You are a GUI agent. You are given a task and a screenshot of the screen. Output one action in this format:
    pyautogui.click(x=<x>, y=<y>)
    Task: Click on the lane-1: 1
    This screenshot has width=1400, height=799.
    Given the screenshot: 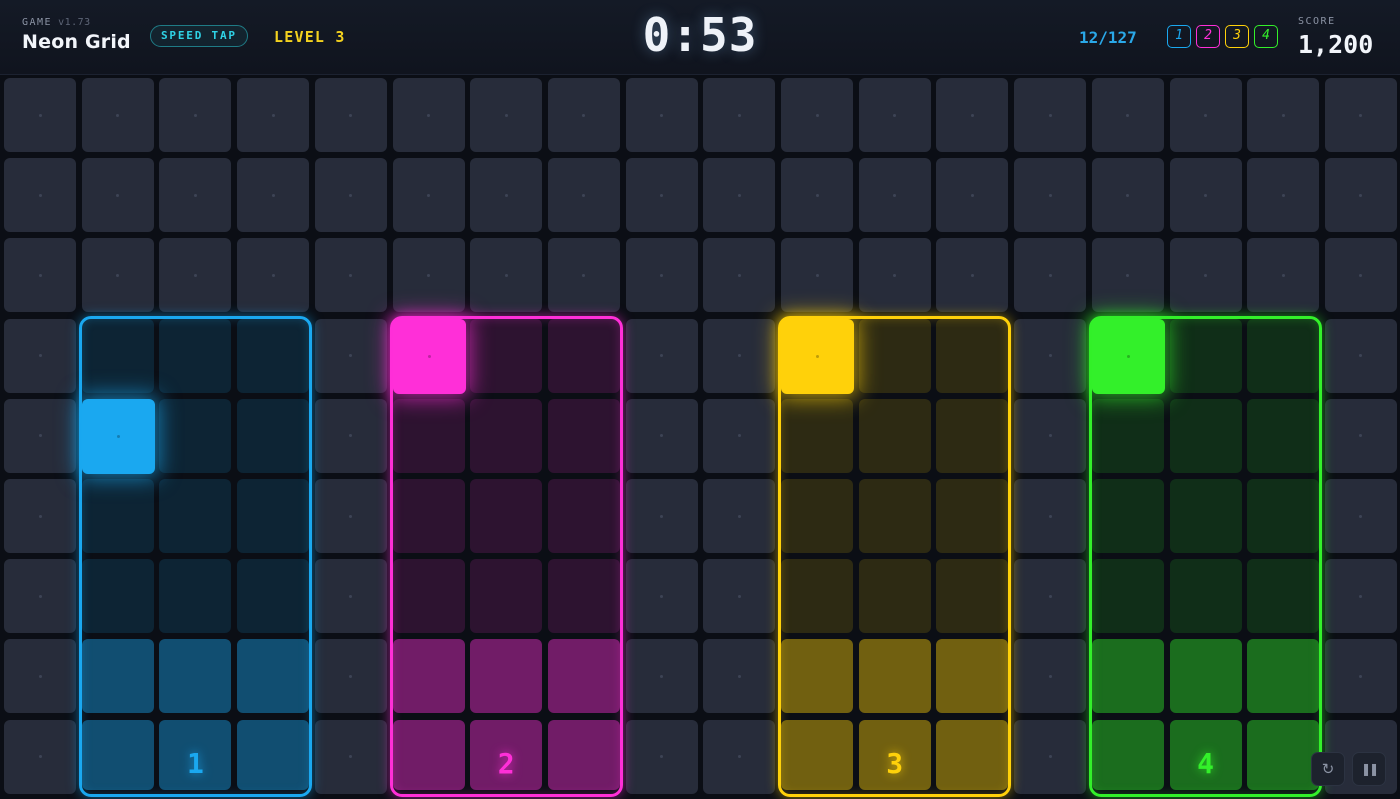 What is the action you would take?
    pyautogui.click(x=195, y=556)
    